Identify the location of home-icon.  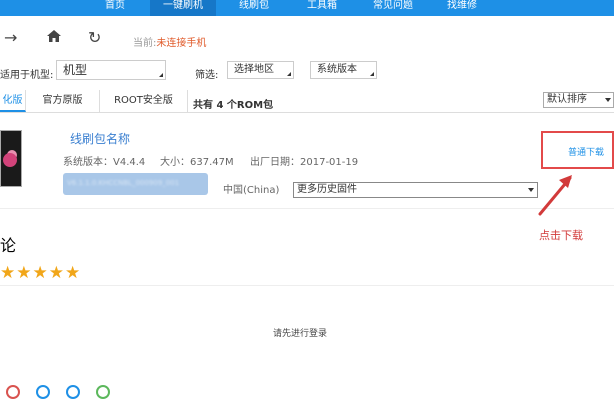
(54, 38).